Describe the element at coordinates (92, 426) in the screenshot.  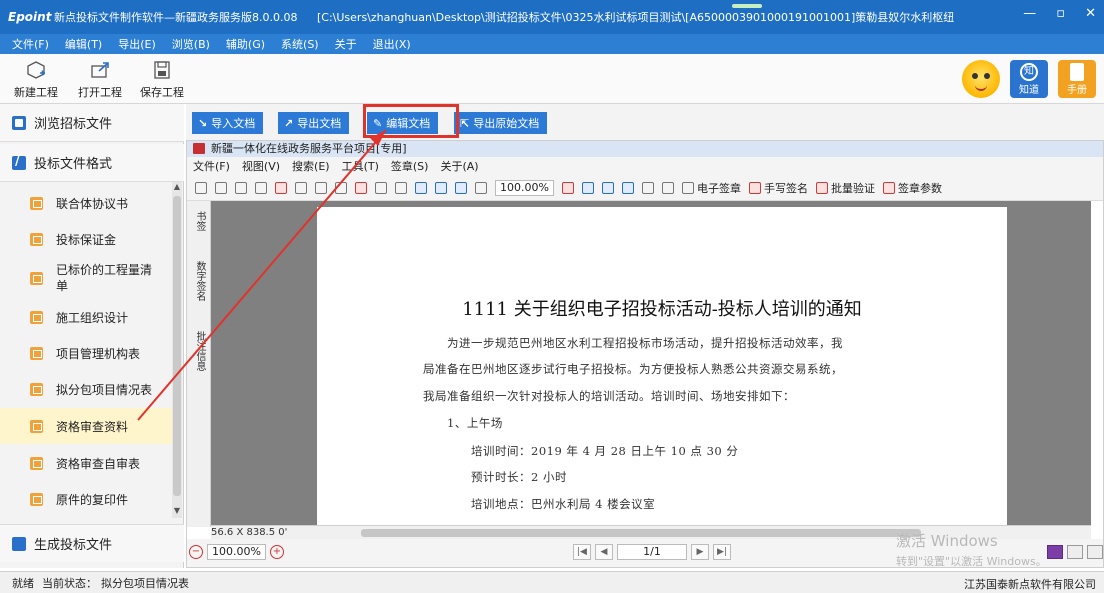
I see `list-item-label: 资格审查资料` at that location.